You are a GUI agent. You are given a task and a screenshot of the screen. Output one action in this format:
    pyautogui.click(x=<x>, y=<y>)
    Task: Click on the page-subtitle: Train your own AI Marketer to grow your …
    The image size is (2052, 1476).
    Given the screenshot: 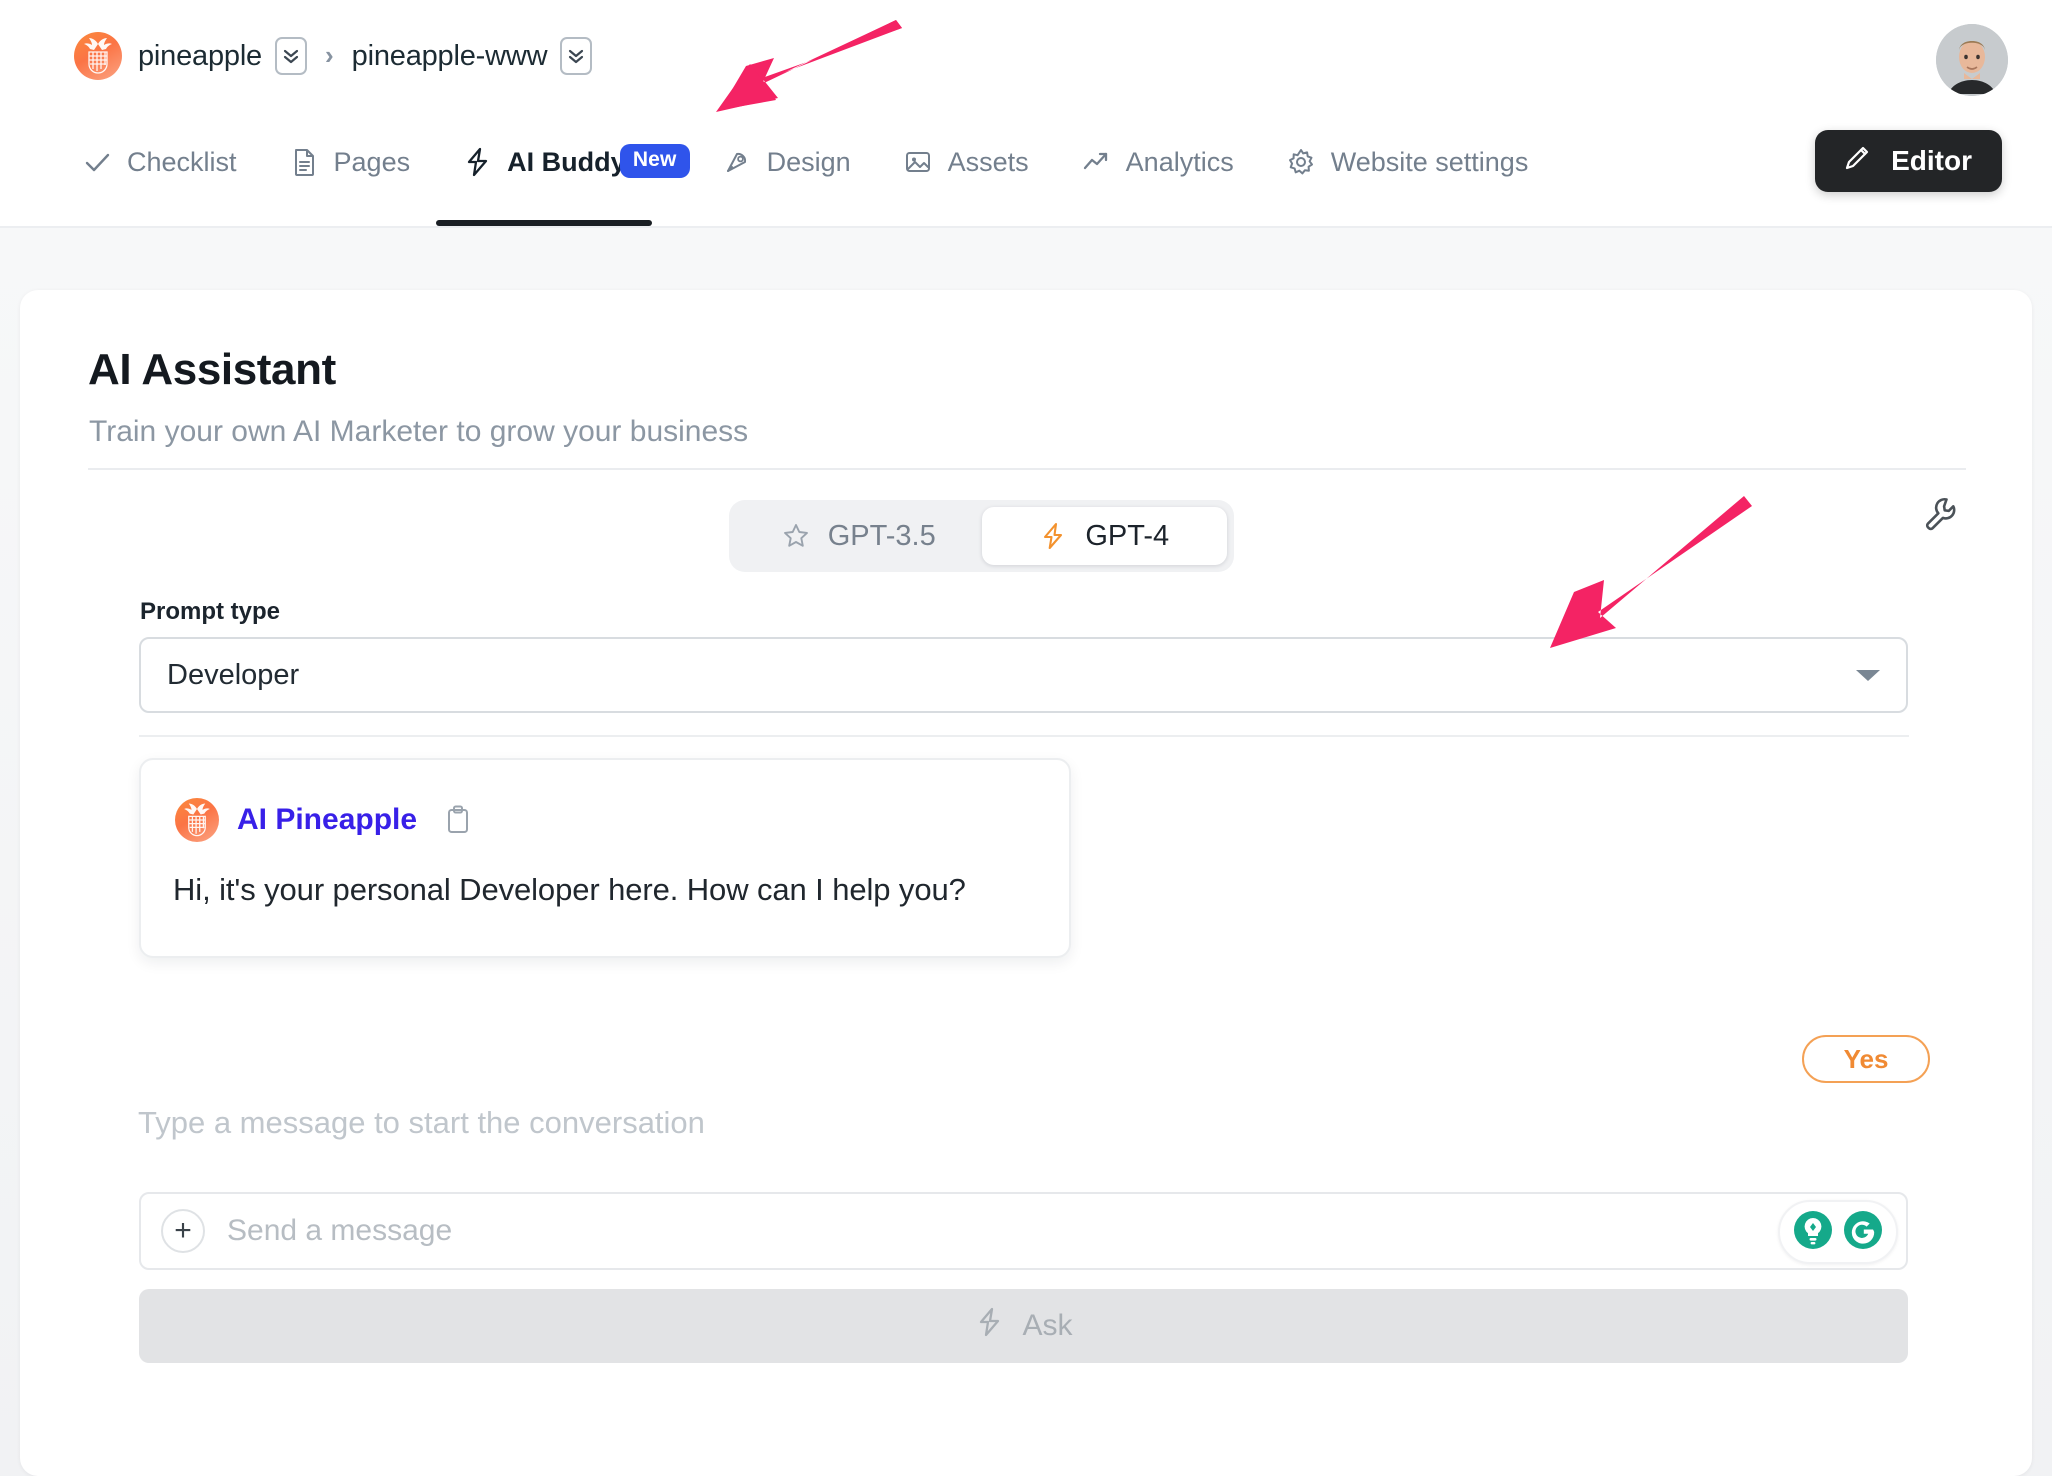 What is the action you would take?
    pyautogui.click(x=419, y=431)
    